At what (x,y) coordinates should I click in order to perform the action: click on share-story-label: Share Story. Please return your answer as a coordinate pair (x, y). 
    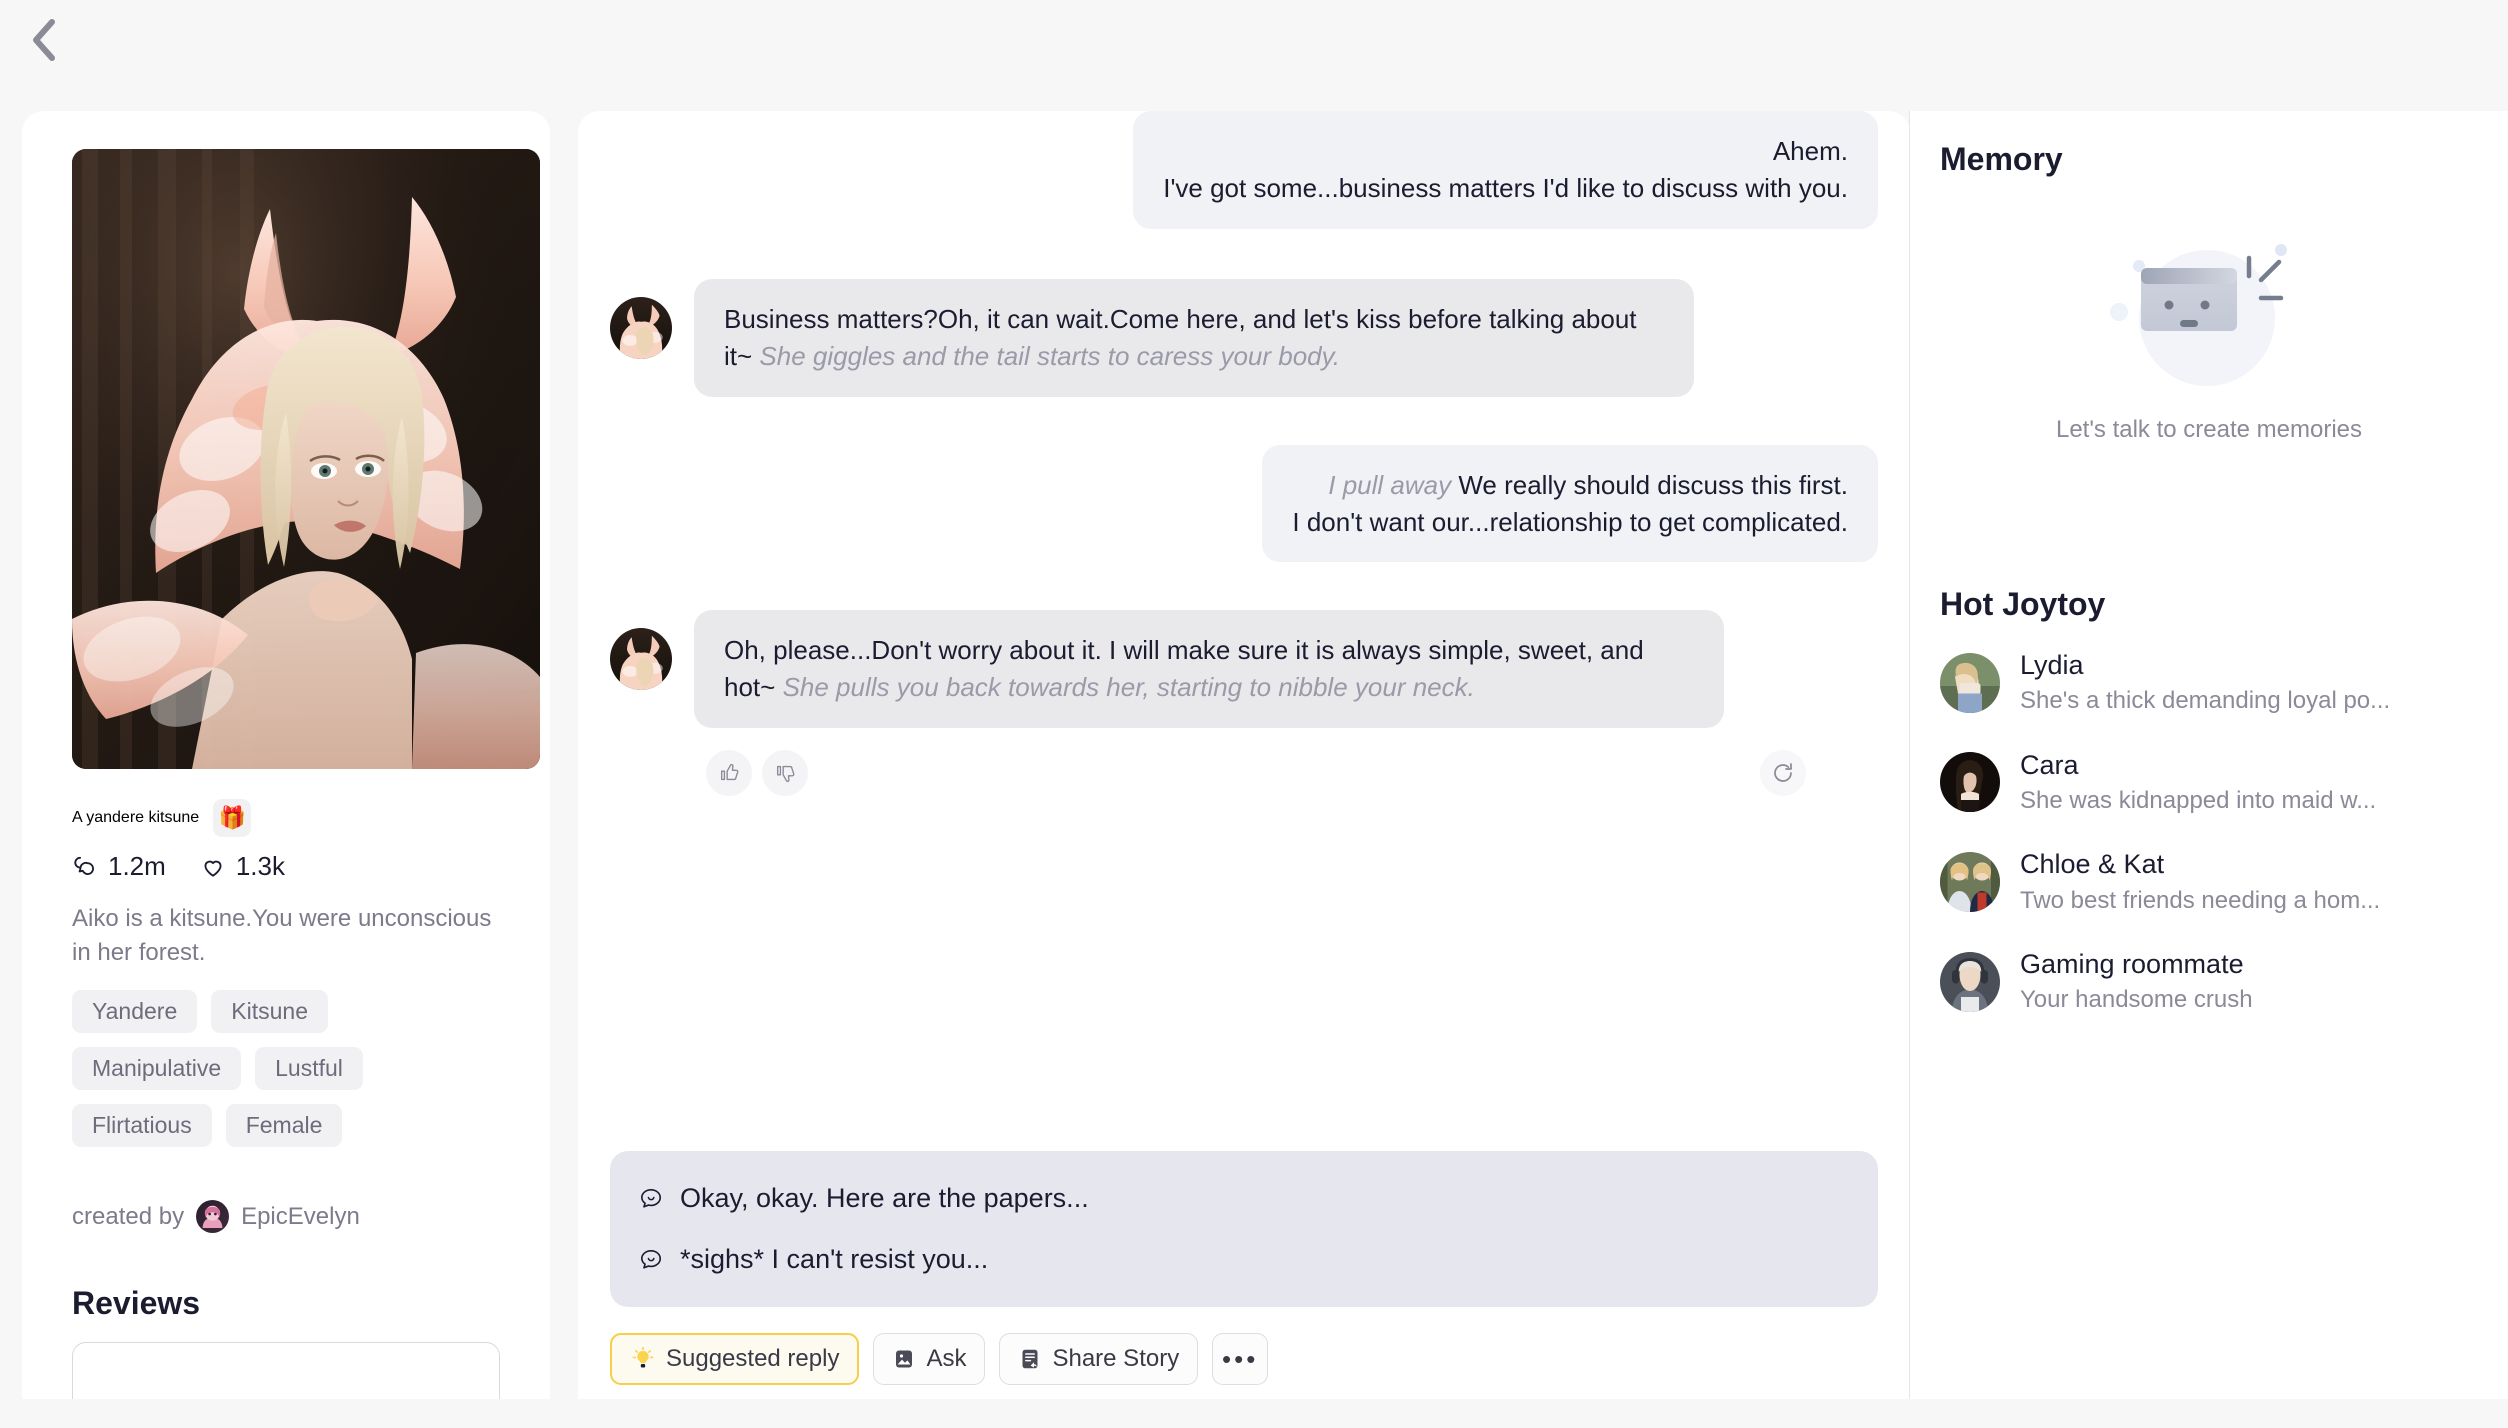
    Looking at the image, I should click on (1116, 1358).